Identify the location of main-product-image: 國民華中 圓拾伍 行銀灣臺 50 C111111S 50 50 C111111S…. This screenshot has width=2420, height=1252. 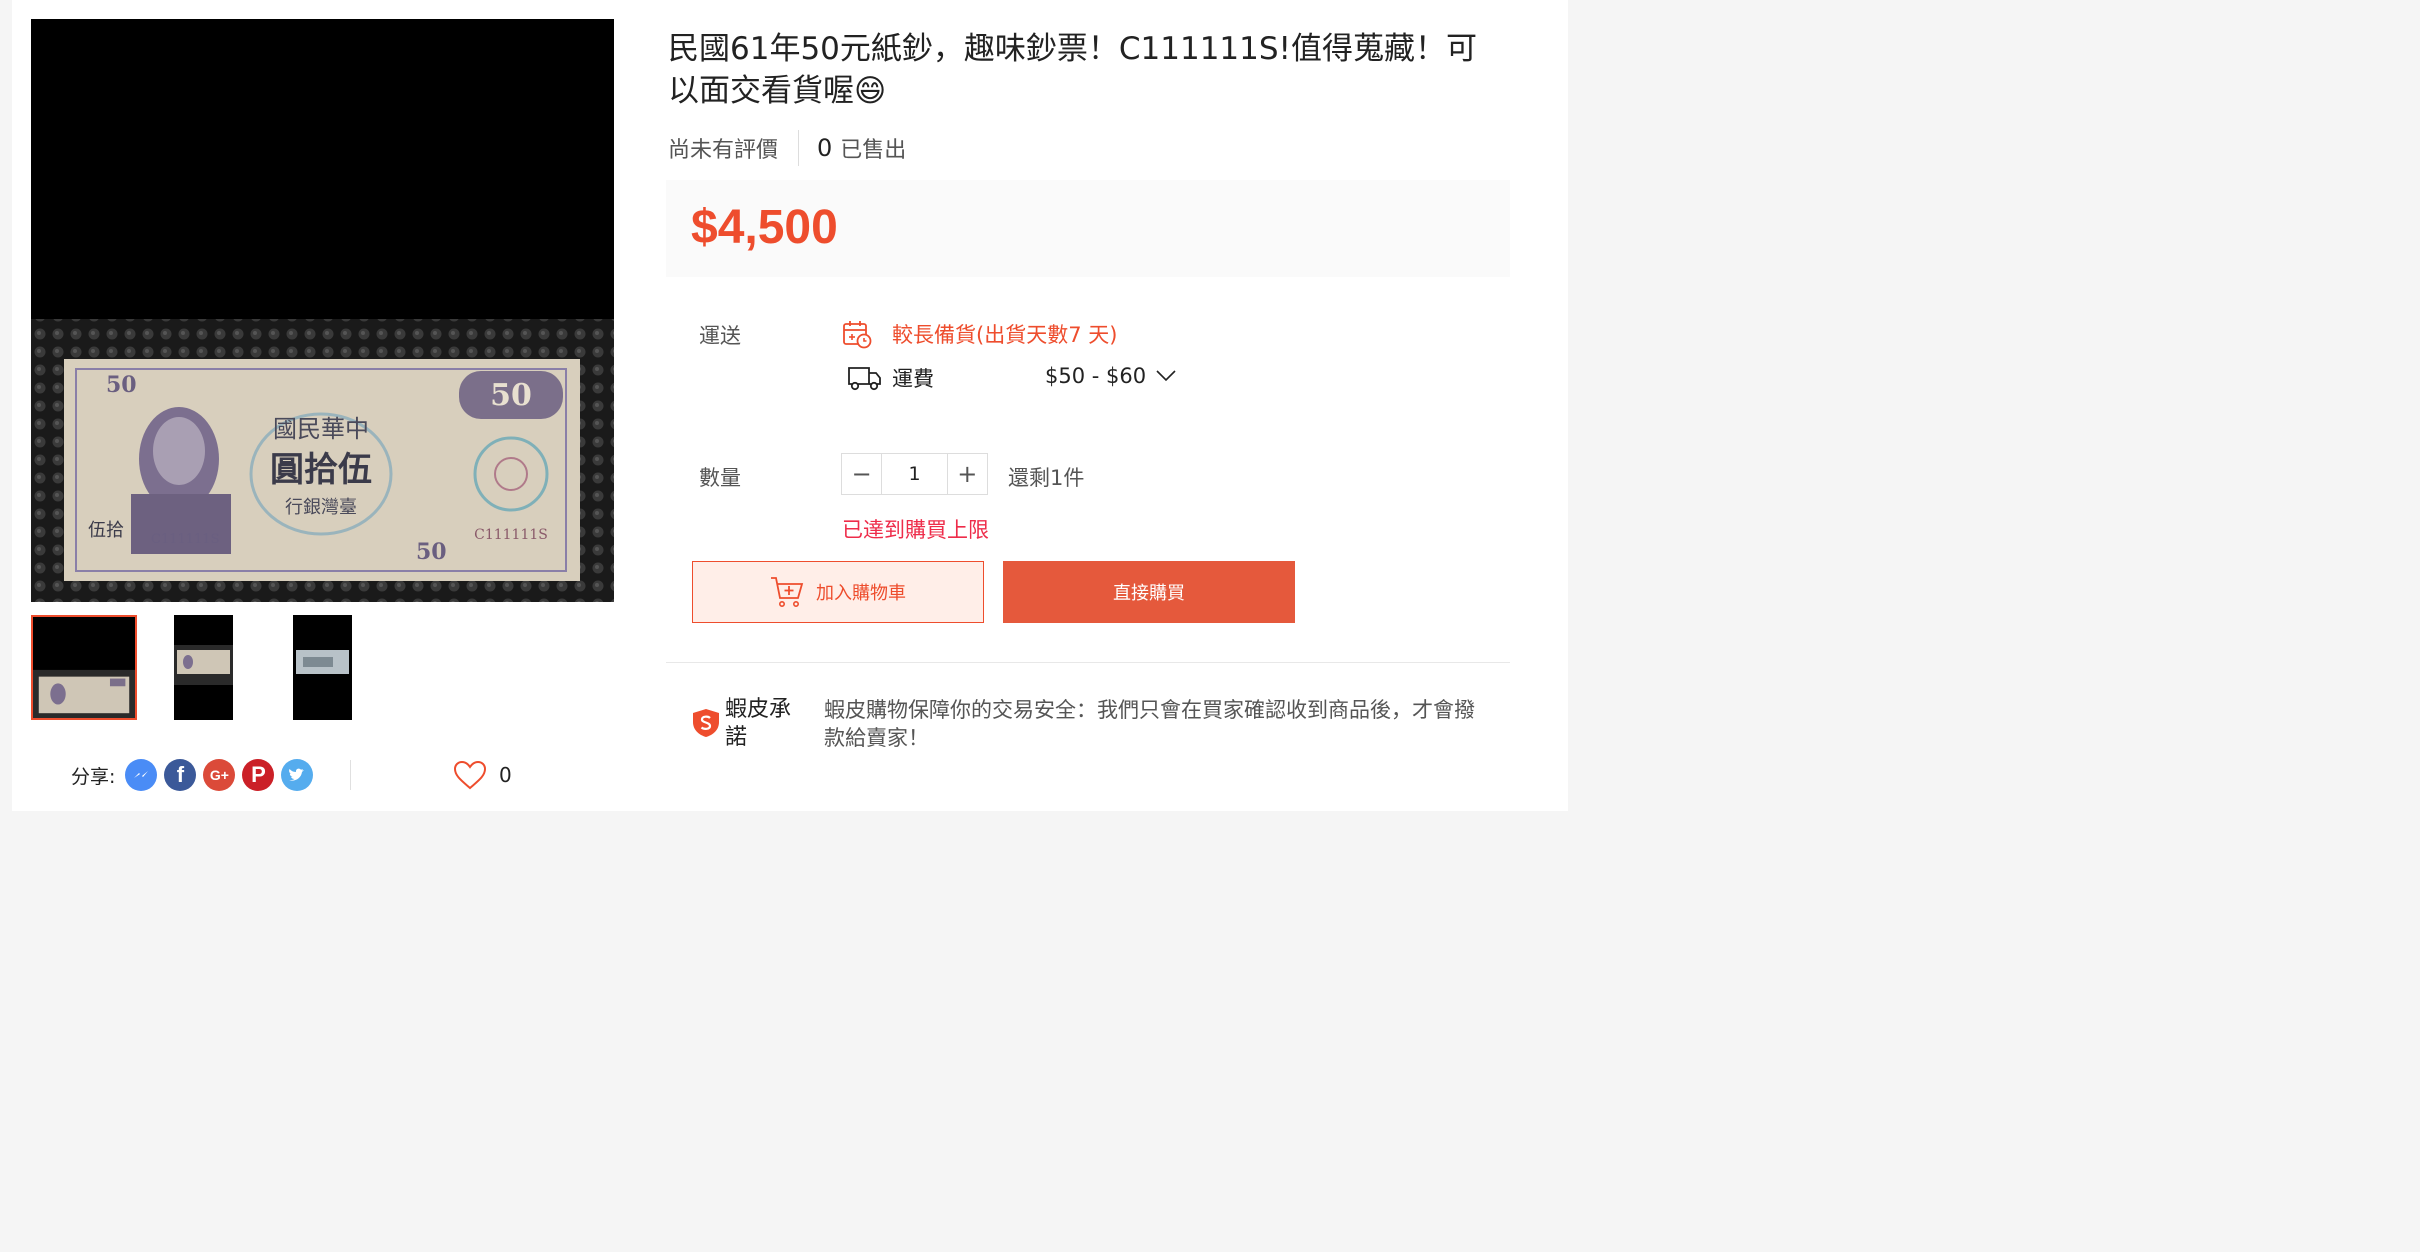
(322, 310).